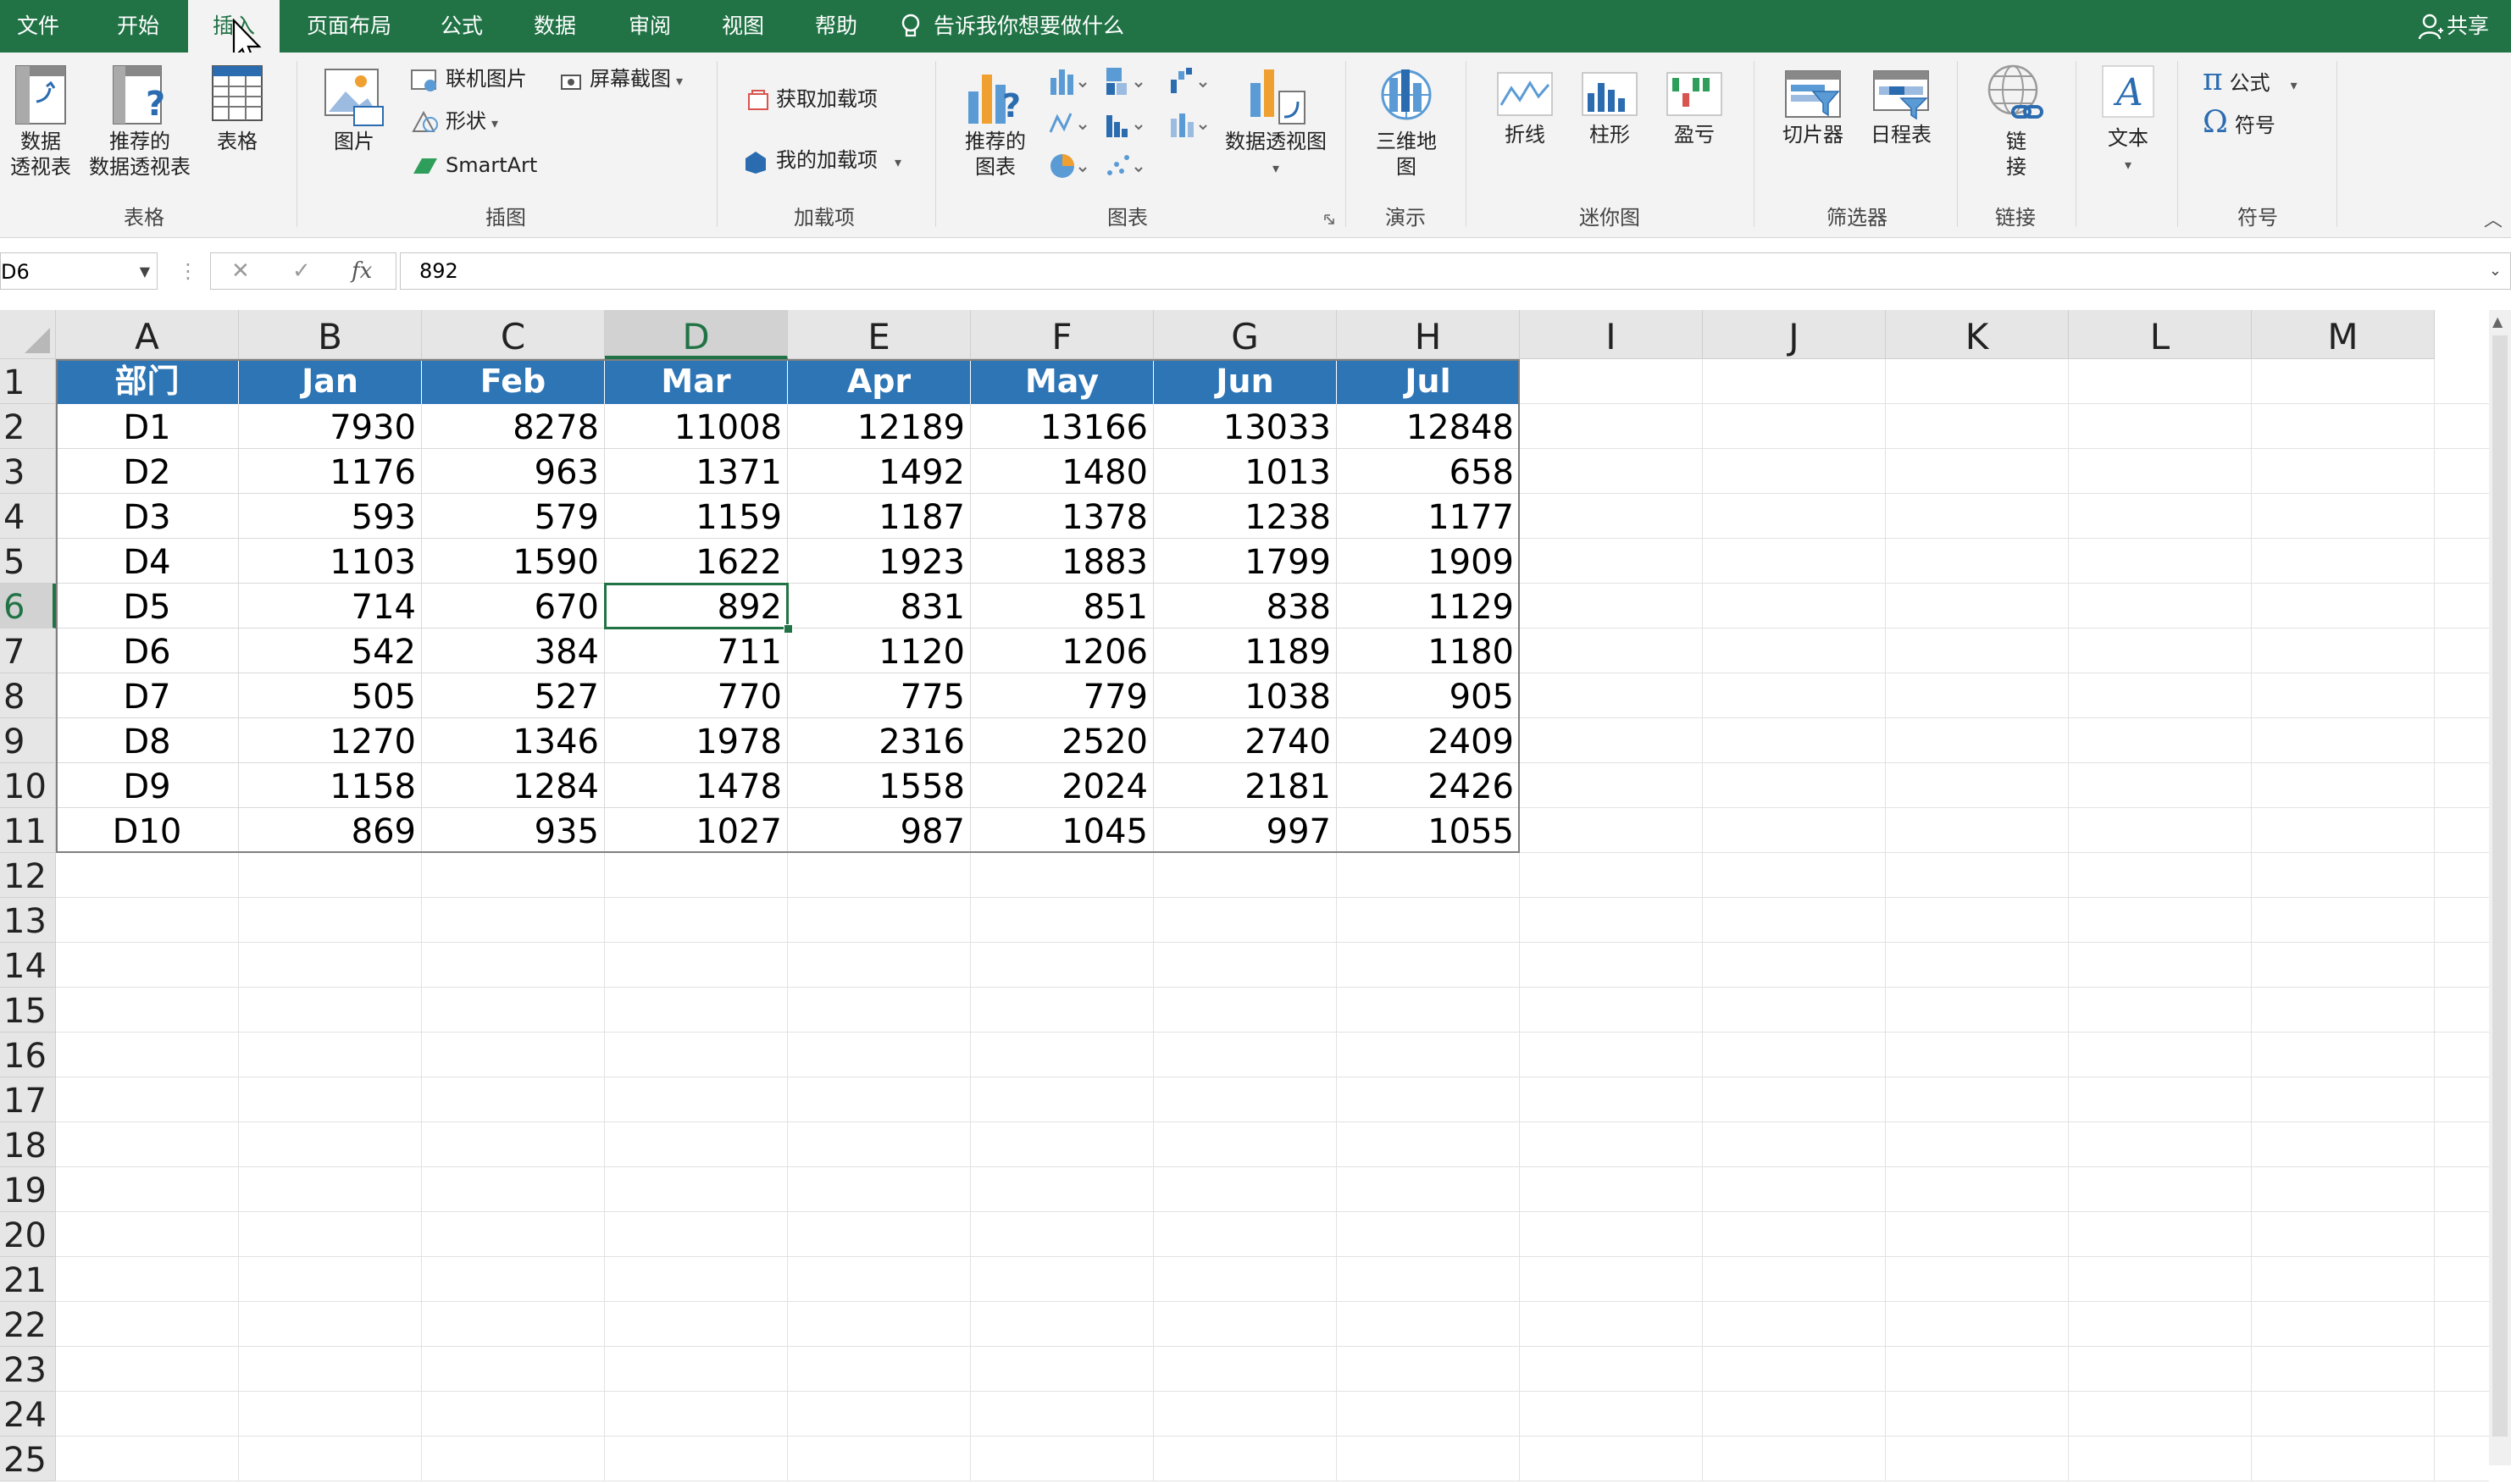  Describe the element at coordinates (2495, 271) in the screenshot. I see `expand-formula-bar-icon: ⌄` at that location.